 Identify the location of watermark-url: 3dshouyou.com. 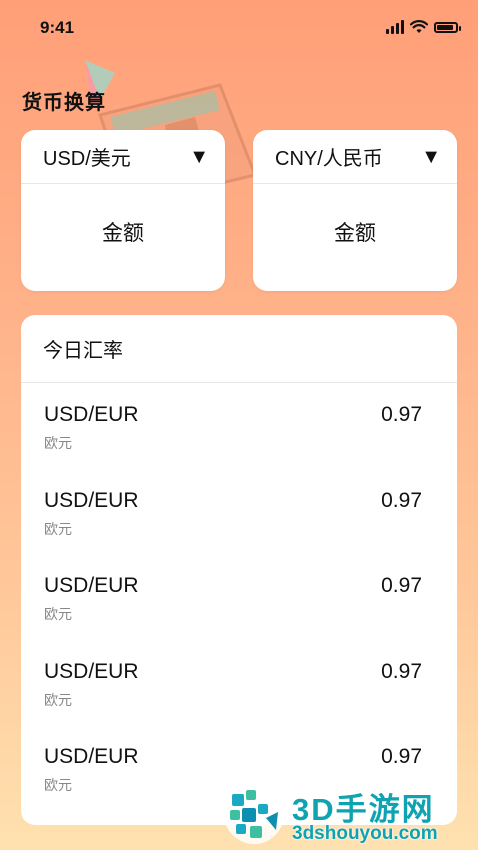
(365, 833).